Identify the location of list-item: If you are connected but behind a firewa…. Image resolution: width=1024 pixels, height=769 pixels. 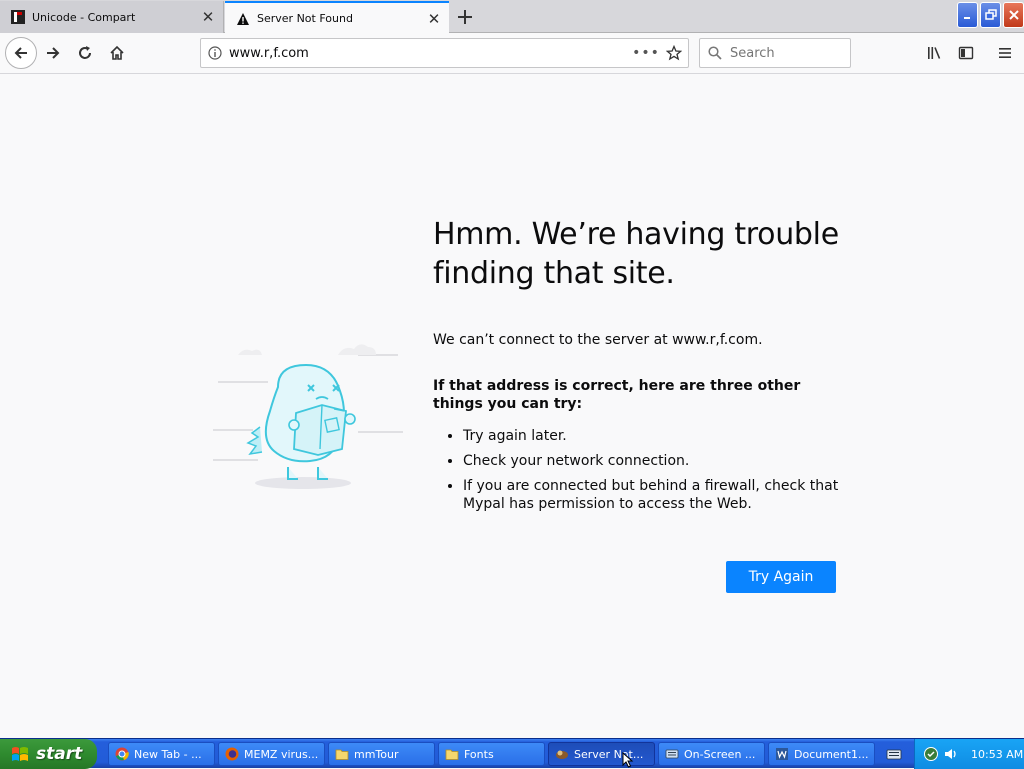
(653, 495).